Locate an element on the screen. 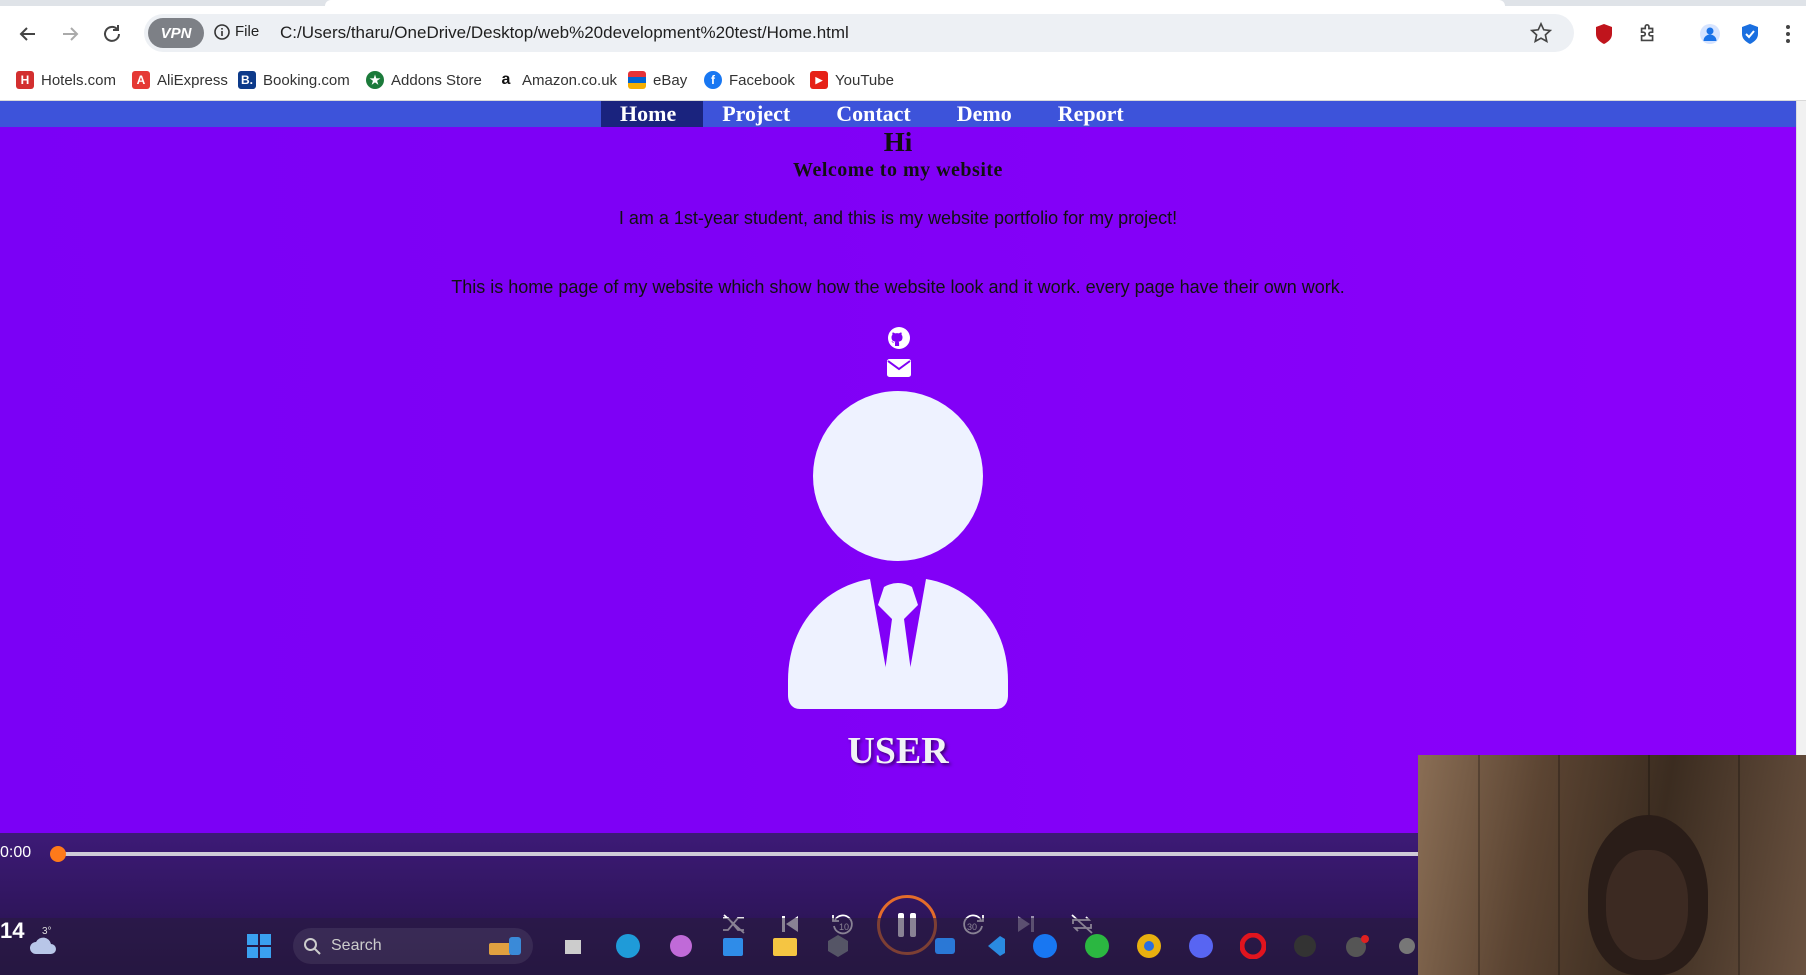 This screenshot has height=975, width=1806. menu-button is located at coordinates (1788, 34).